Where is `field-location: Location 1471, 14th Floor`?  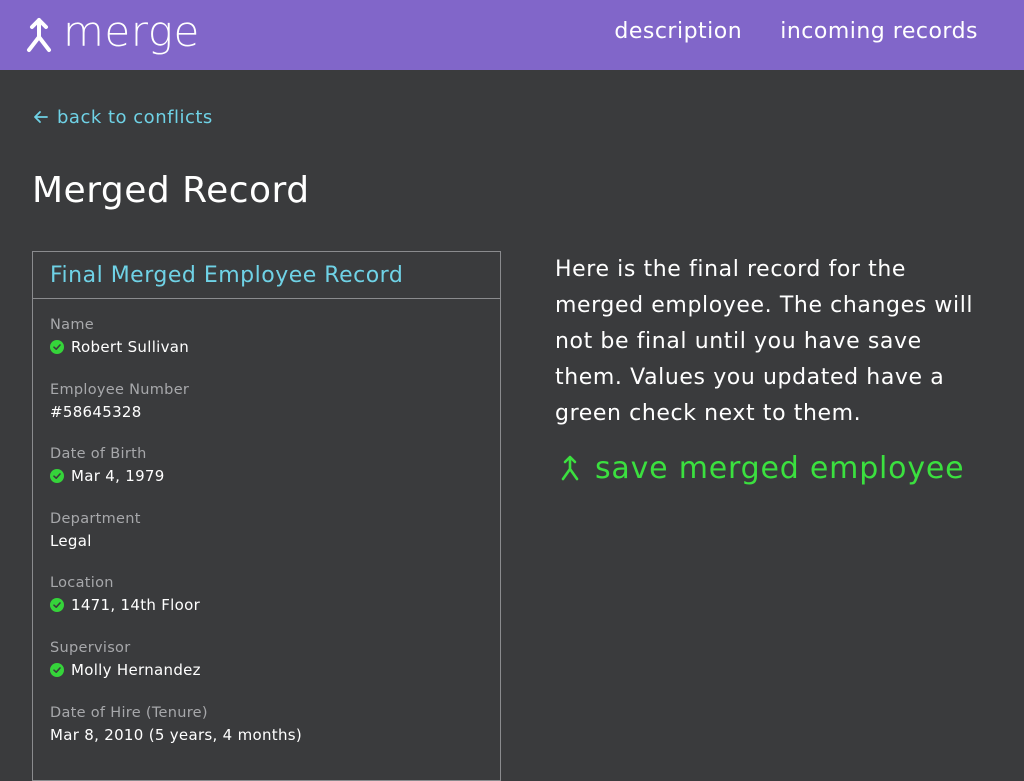 field-location: Location 1471, 14th Floor is located at coordinates (125, 594).